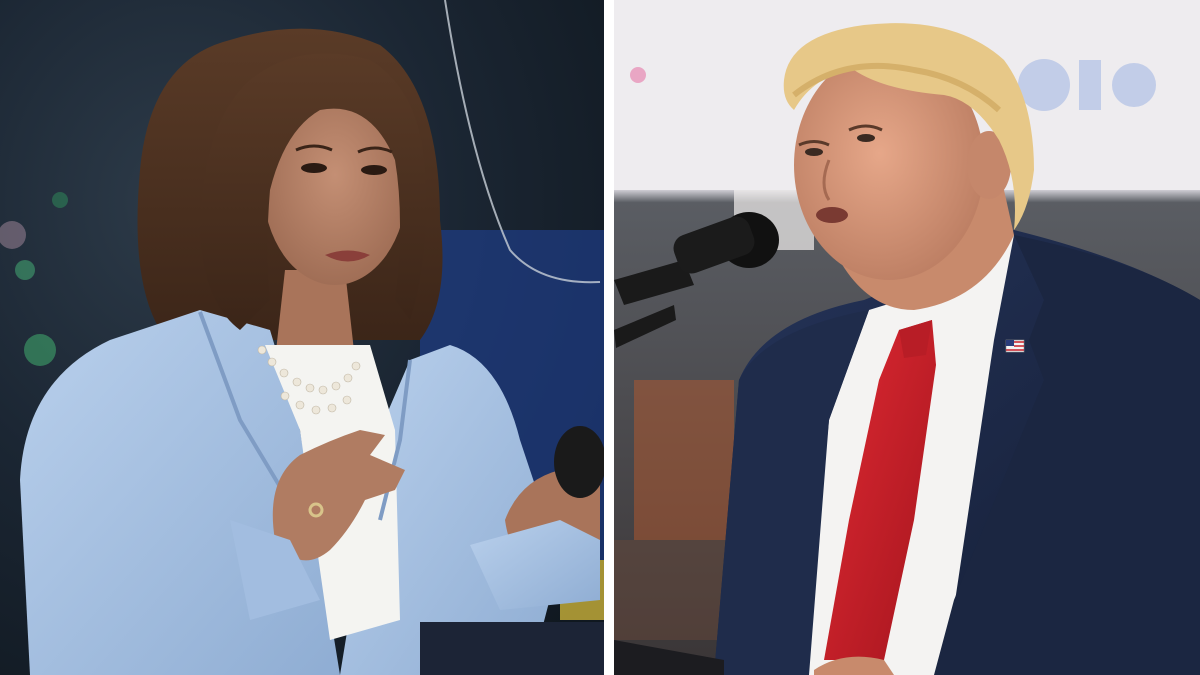 This screenshot has height=675, width=1200. What do you see at coordinates (609, 337) in the screenshot?
I see `panel-divider` at bounding box center [609, 337].